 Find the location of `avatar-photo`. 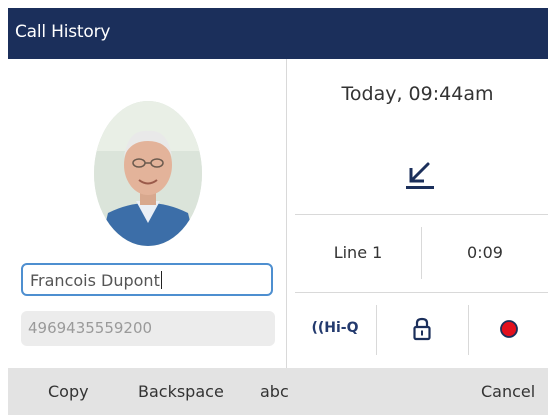

avatar-photo is located at coordinates (148, 173).